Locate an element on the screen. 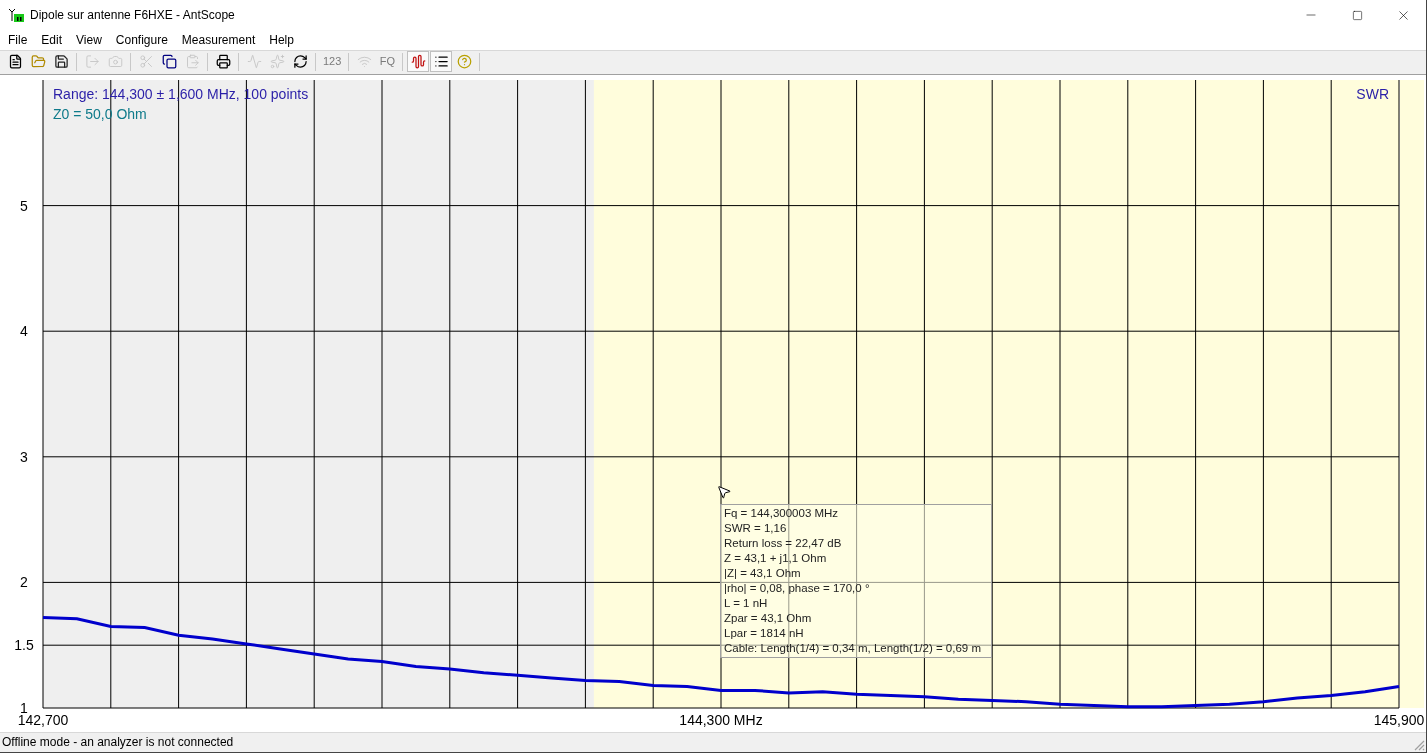 This screenshot has height=753, width=1427. open-folder-icon is located at coordinates (38, 61).